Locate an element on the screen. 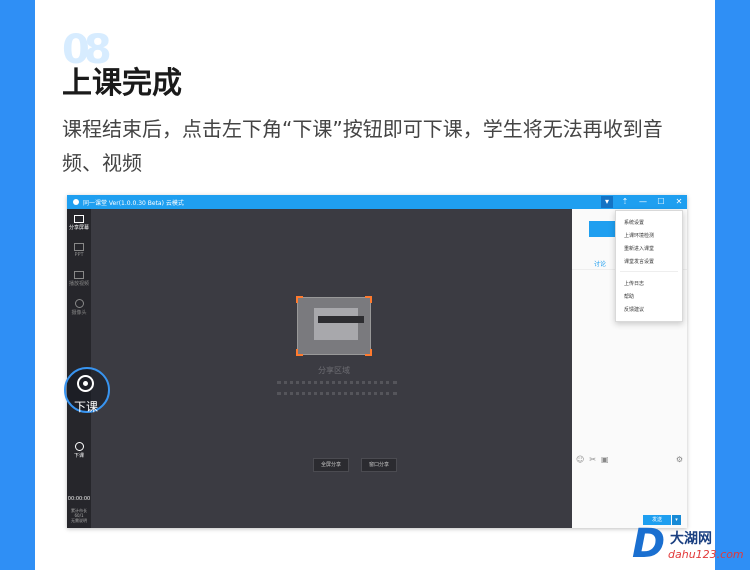  fullscreen-share-button: 全屏分享 is located at coordinates (331, 465).